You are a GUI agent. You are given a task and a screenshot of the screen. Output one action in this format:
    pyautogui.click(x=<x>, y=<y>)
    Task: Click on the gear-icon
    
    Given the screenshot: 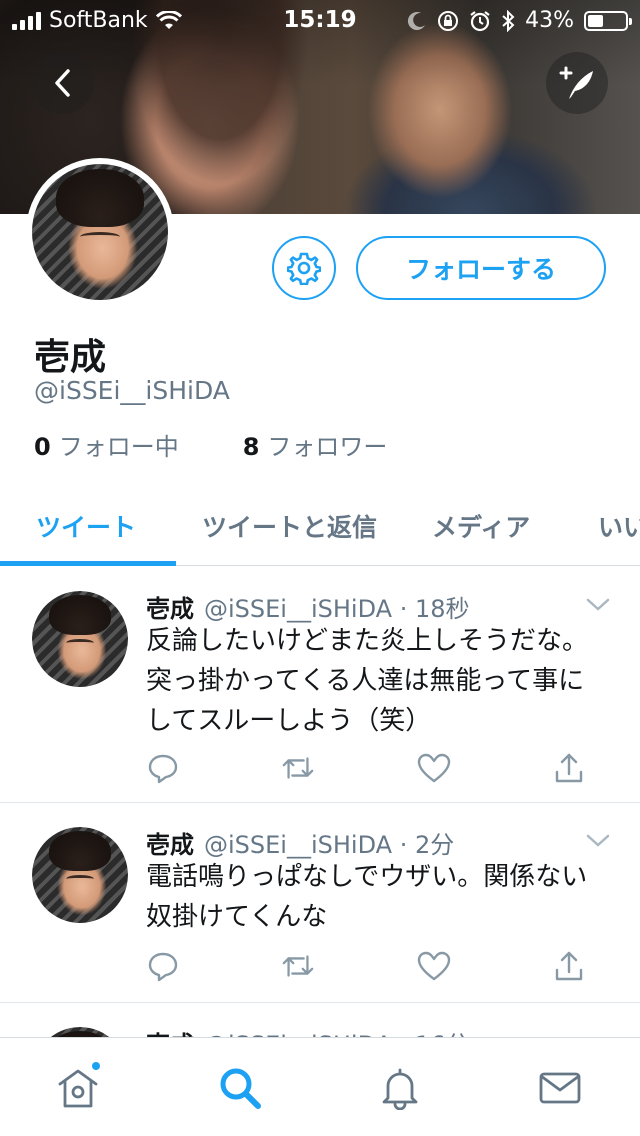 What is the action you would take?
    pyautogui.click(x=304, y=268)
    